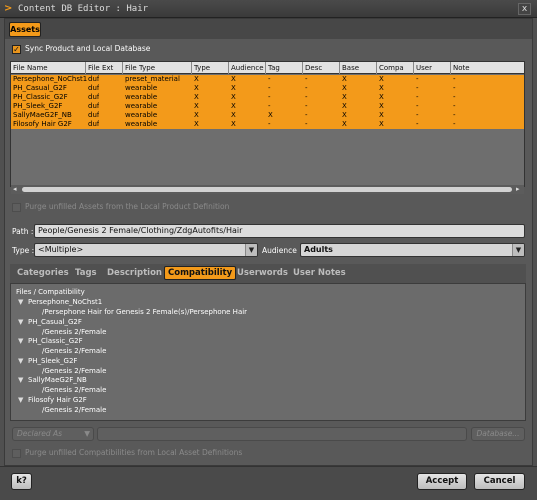  Describe the element at coordinates (16, 207) in the screenshot. I see `purge-assets-checkbox` at that location.